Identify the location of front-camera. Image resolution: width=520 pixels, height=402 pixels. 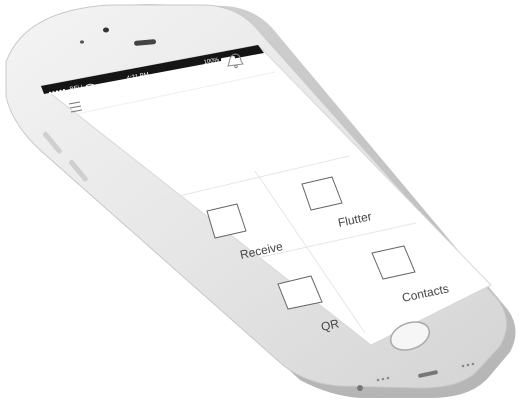
(106, 30).